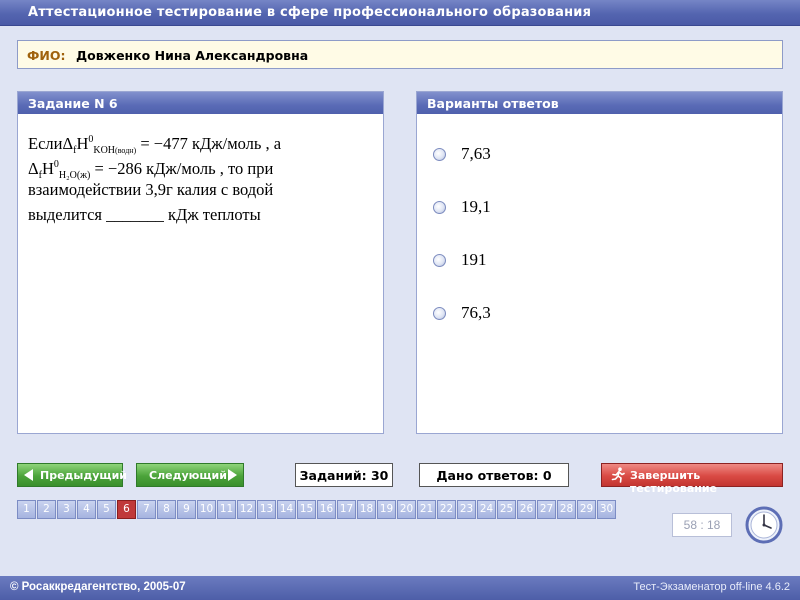 This screenshot has height=600, width=800. Describe the element at coordinates (344, 475) in the screenshot. I see `tasks-count: Заданий: 30` at that location.